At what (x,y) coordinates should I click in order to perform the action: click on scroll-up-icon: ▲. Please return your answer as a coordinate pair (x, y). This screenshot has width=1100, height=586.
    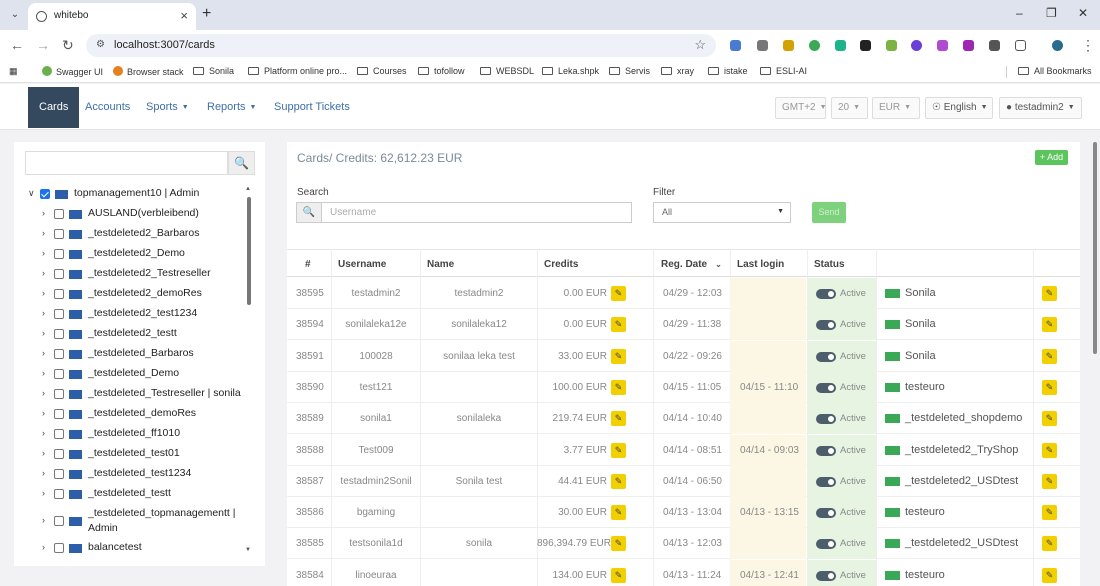
    Looking at the image, I should click on (248, 189).